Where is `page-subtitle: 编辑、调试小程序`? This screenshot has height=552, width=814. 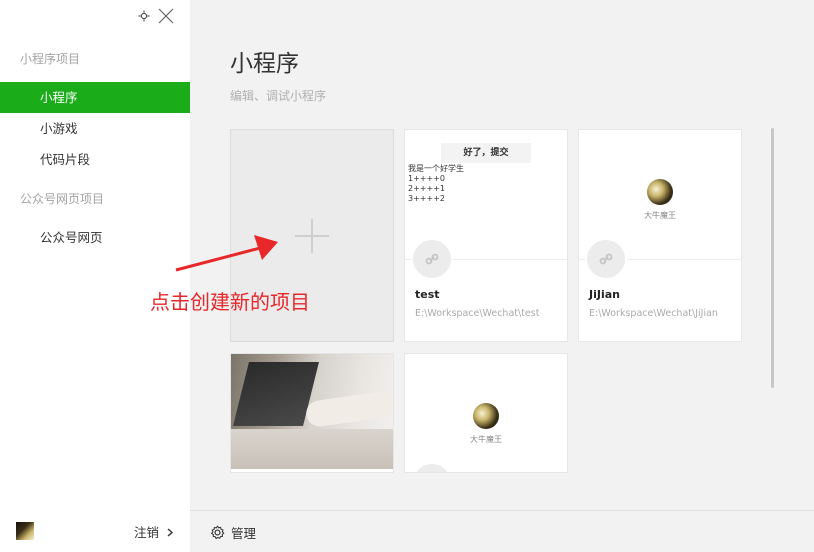
page-subtitle: 编辑、调试小程序 is located at coordinates (278, 96).